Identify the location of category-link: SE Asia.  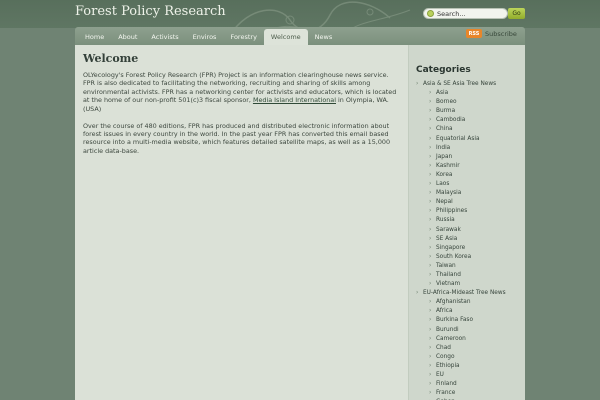
(470, 239).